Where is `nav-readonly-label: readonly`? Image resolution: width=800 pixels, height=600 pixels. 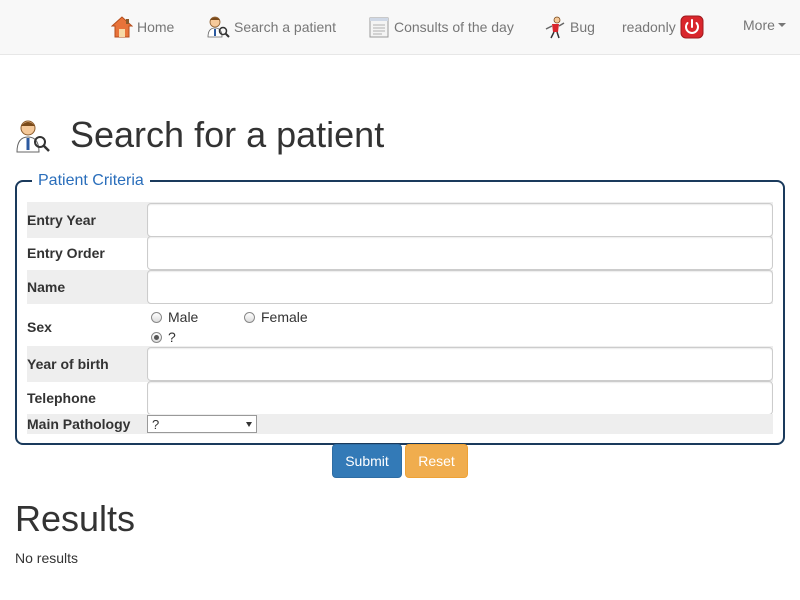
nav-readonly-label: readonly is located at coordinates (649, 27).